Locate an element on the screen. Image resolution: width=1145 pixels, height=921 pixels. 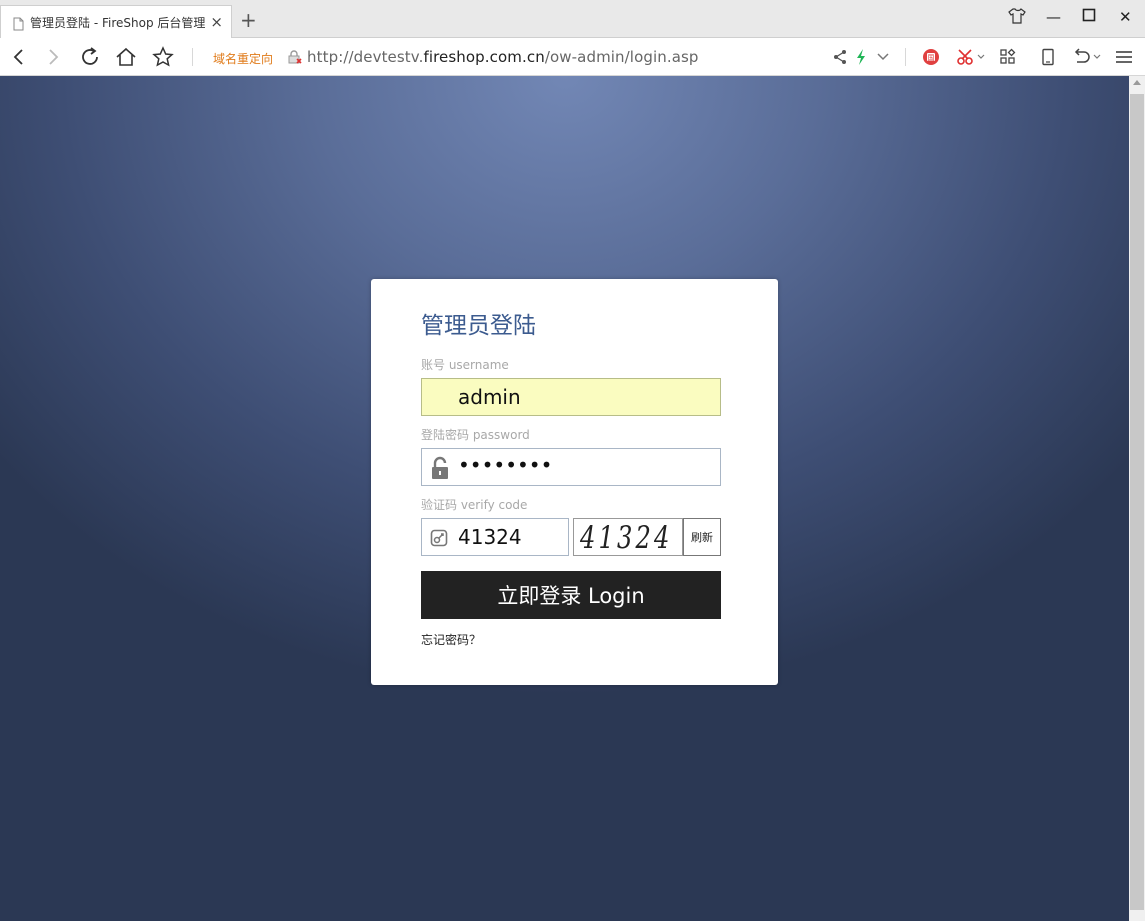
forgot-password-link: 忘记密码？ is located at coordinates (451, 639).